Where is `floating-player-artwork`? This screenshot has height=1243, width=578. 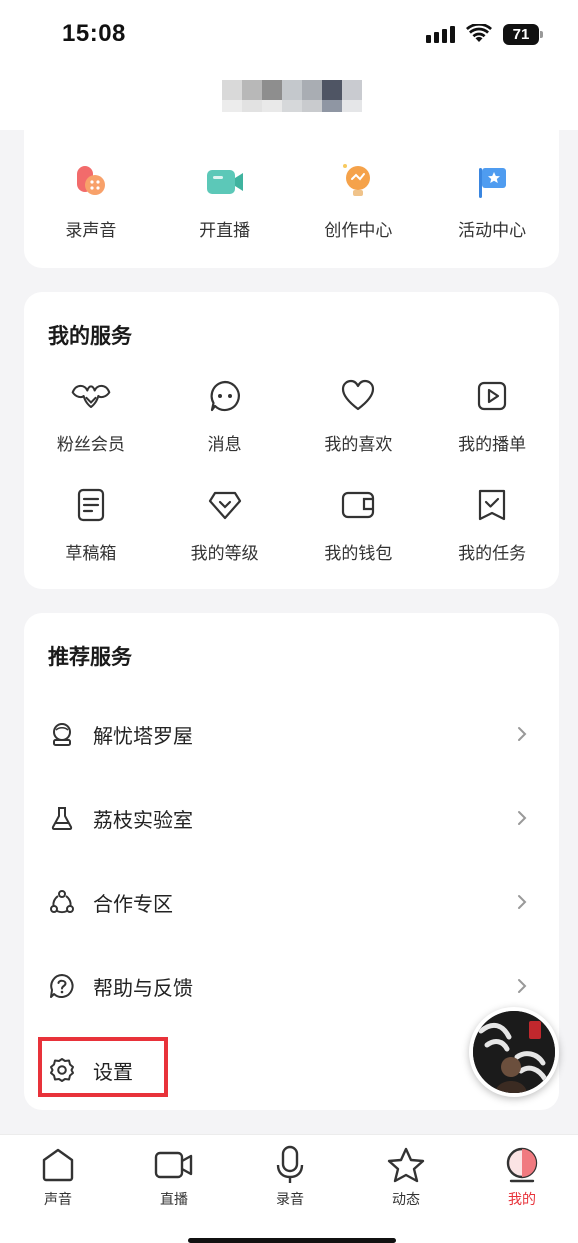 floating-player-artwork is located at coordinates (514, 1052).